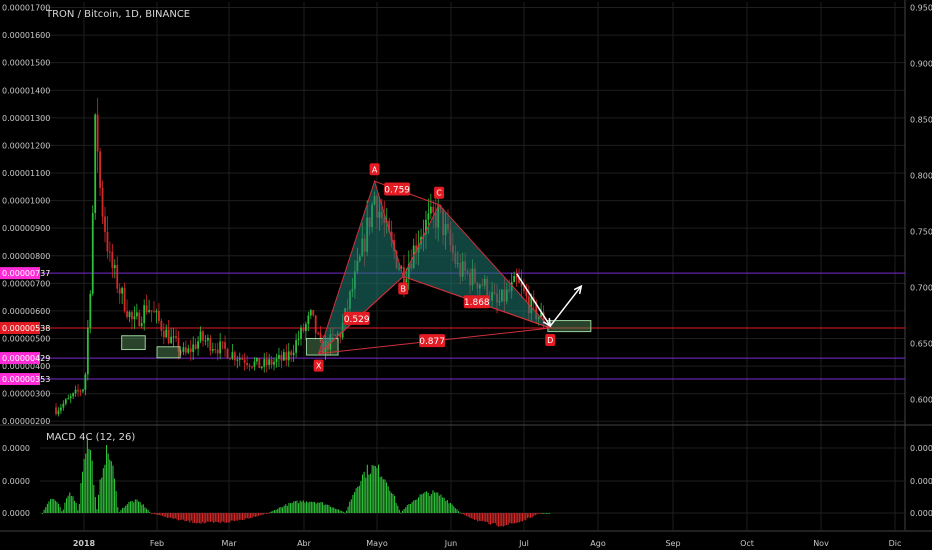  I want to click on left-axis-tick-label: 0.00000200, so click(26, 421).